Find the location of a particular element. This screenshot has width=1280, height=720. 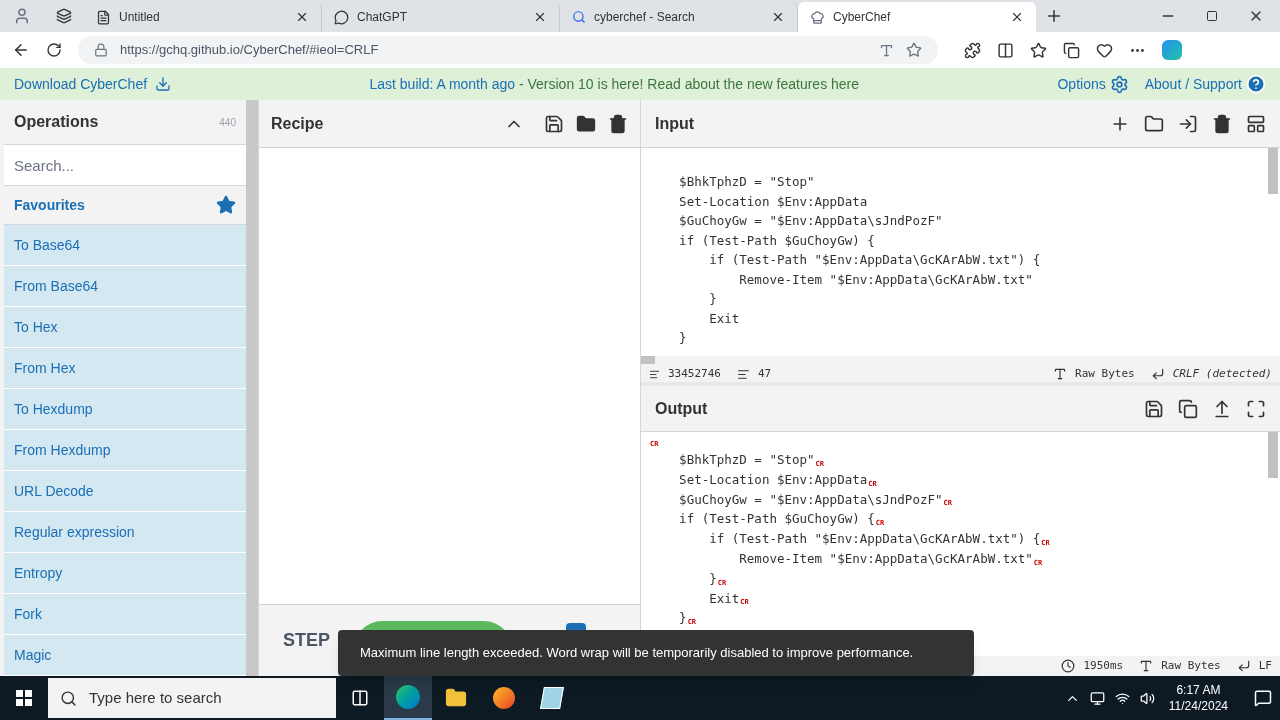

notepad-icon is located at coordinates (552, 698).